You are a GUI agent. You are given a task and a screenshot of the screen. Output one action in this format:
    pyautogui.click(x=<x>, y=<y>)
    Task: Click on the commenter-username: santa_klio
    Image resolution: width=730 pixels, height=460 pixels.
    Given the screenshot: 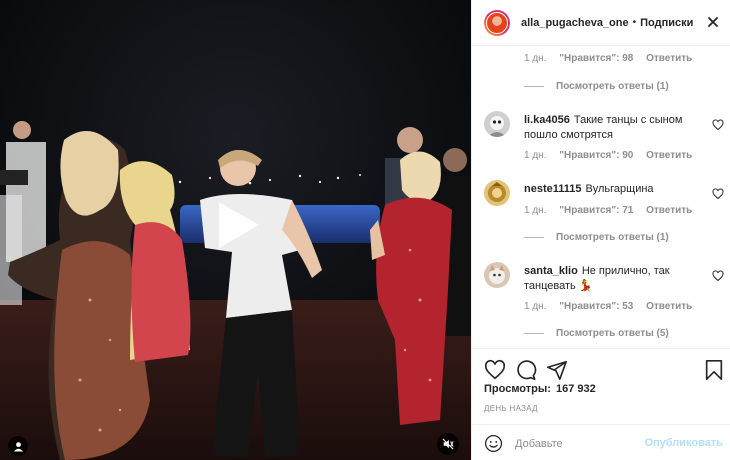 What is the action you would take?
    pyautogui.click(x=551, y=271)
    